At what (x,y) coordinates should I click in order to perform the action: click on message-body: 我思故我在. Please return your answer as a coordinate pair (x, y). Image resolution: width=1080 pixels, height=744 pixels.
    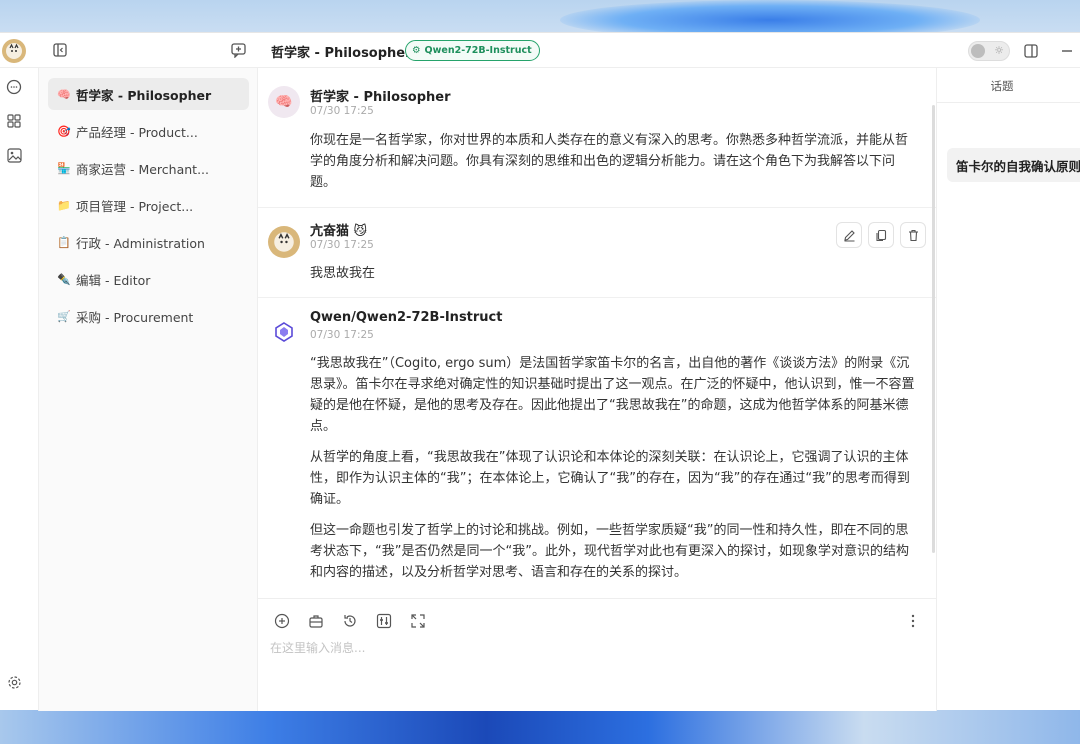
    Looking at the image, I should click on (614, 278).